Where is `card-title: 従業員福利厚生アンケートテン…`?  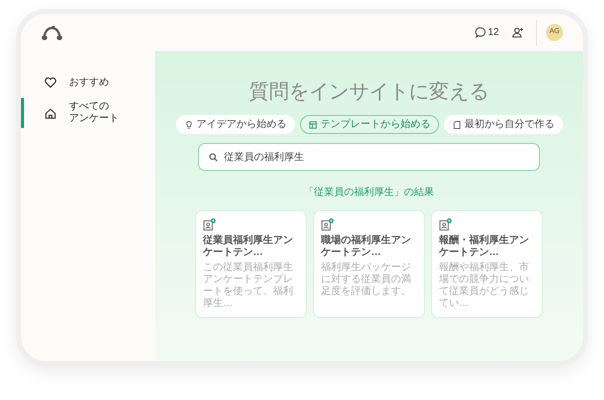
card-title: 従業員福利厚生アンケートテン… is located at coordinates (248, 247).